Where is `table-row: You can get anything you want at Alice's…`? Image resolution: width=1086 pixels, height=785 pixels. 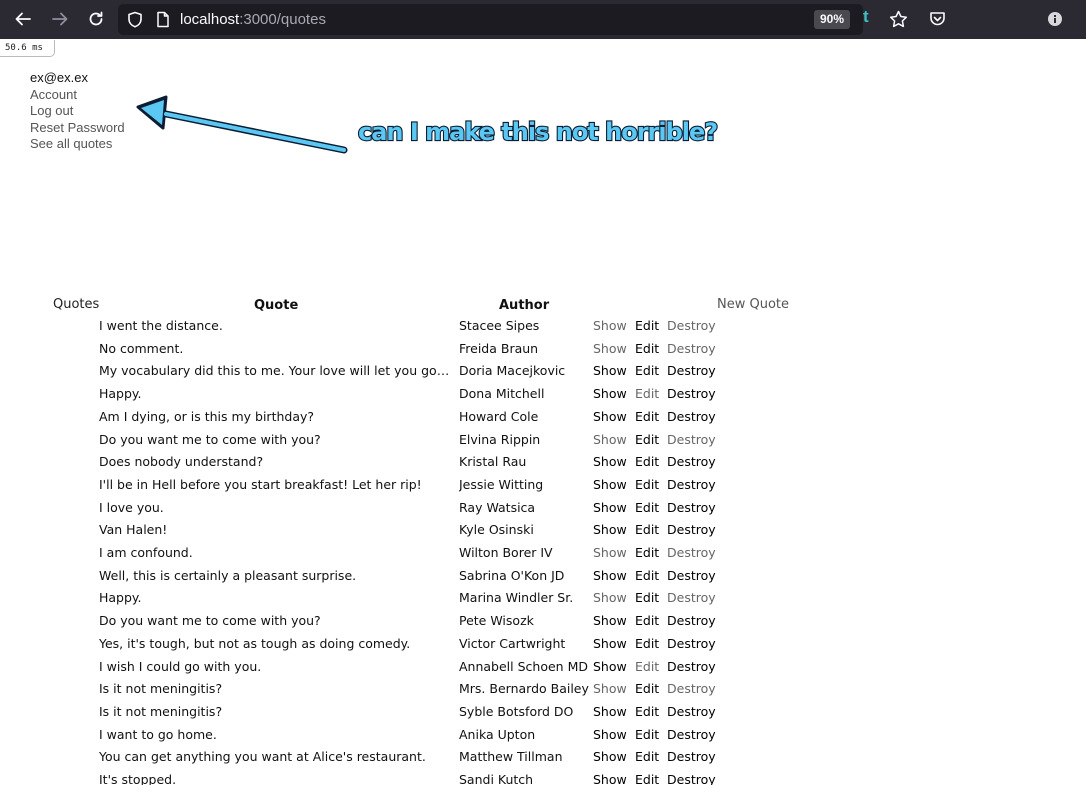
table-row: You can get anything you want at Alice's… is located at coordinates (400, 756).